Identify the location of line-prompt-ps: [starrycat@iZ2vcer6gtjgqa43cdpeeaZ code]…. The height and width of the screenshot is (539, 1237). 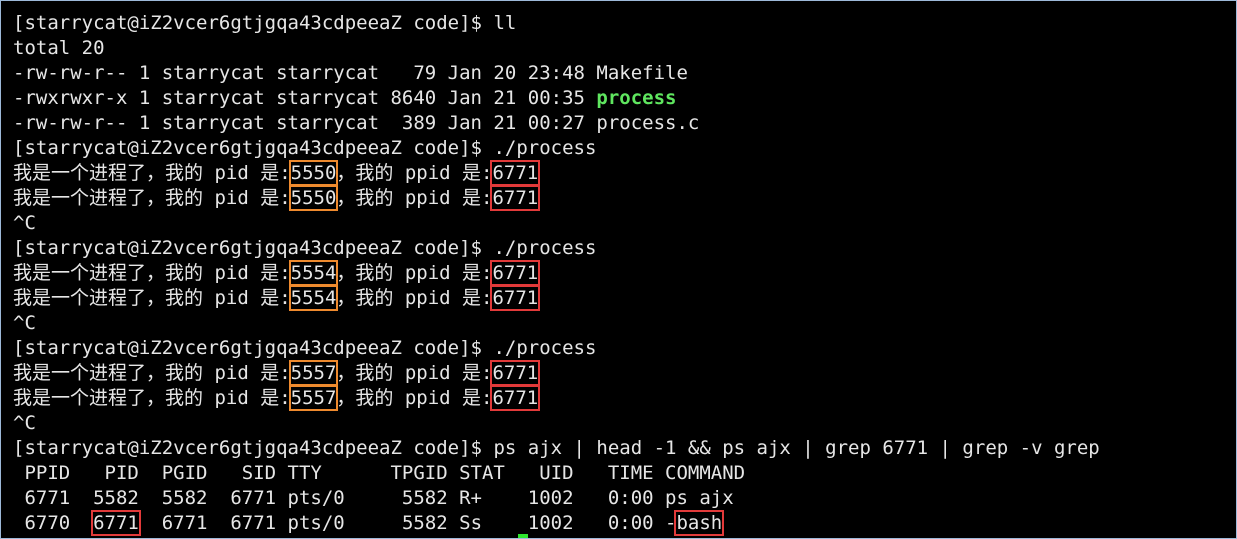
(556, 448).